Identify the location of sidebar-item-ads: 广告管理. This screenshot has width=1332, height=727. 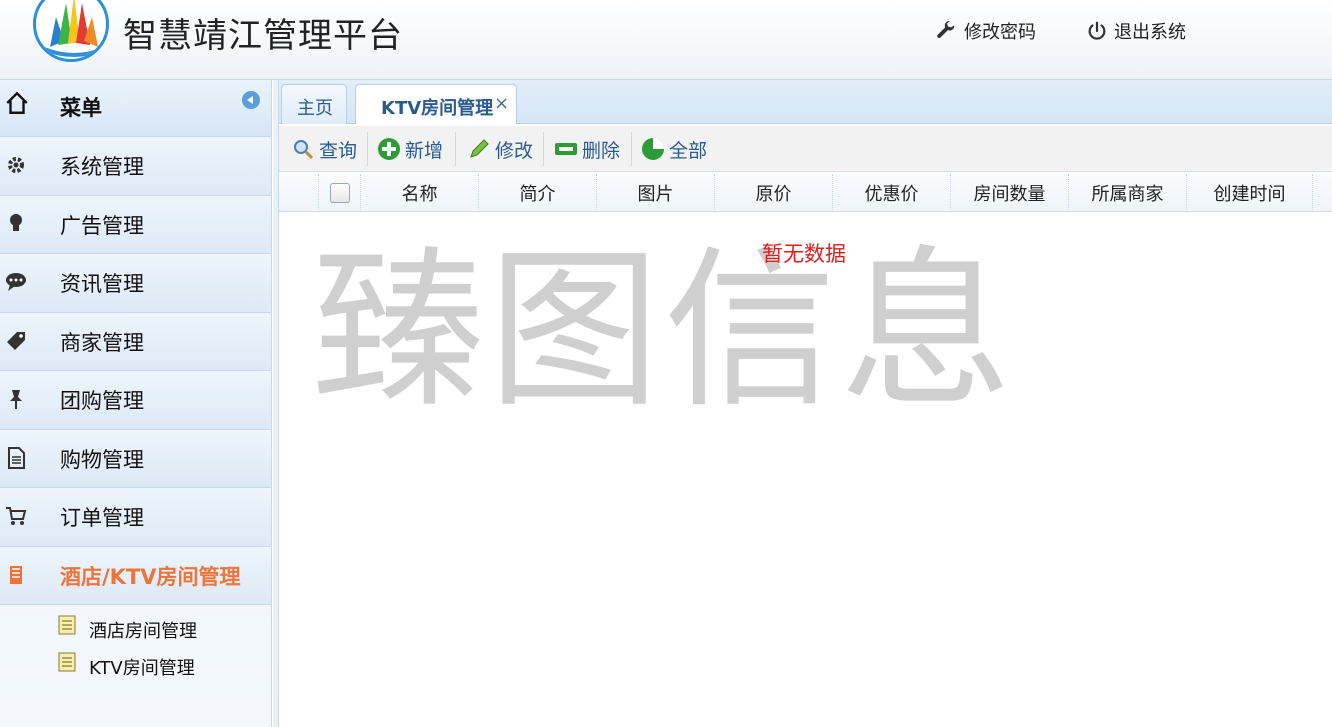
(135, 224).